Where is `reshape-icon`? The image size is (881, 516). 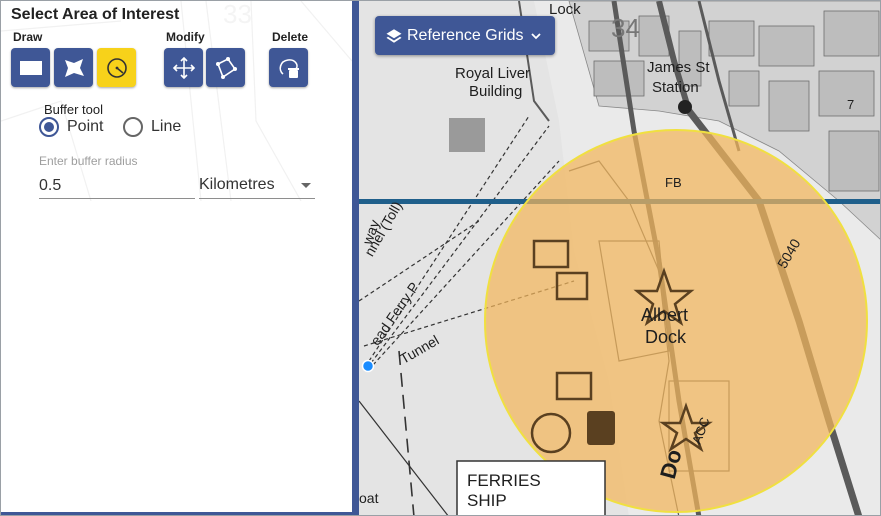 reshape-icon is located at coordinates (226, 67).